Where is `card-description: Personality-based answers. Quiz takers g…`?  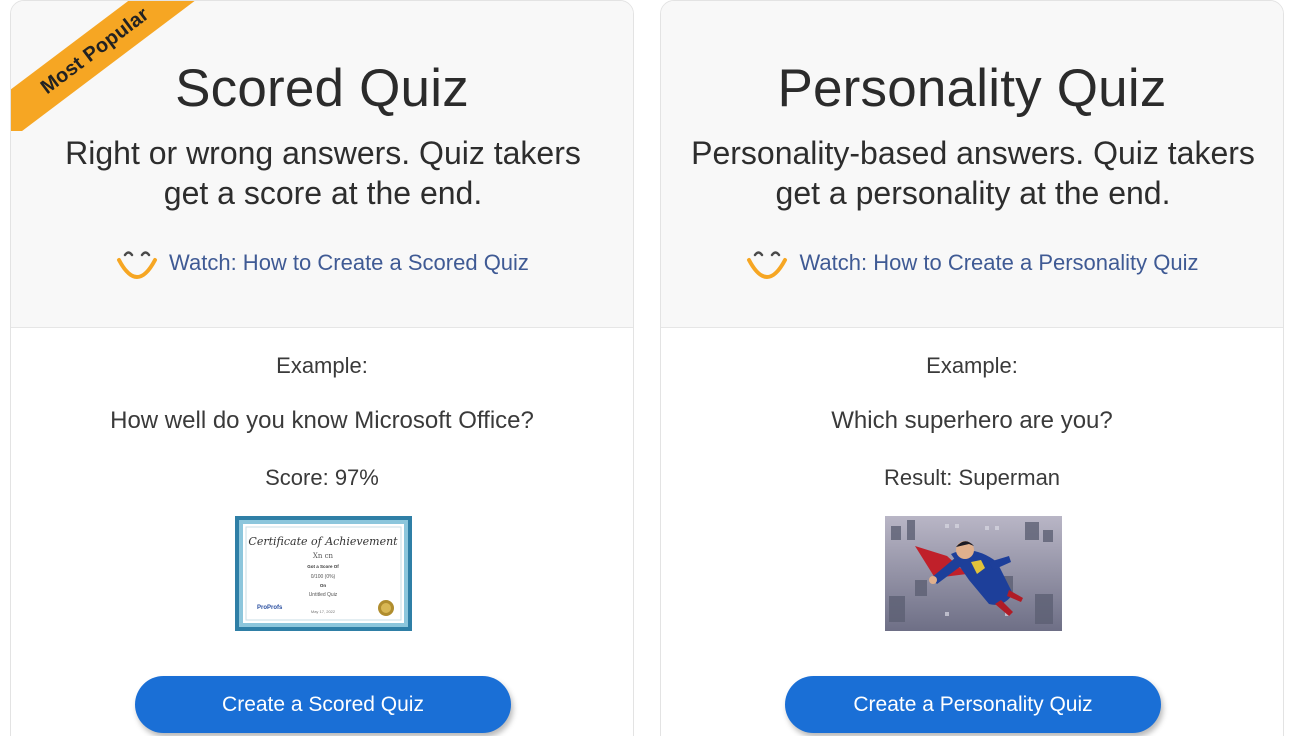 card-description: Personality-based answers. Quiz takers g… is located at coordinates (973, 173).